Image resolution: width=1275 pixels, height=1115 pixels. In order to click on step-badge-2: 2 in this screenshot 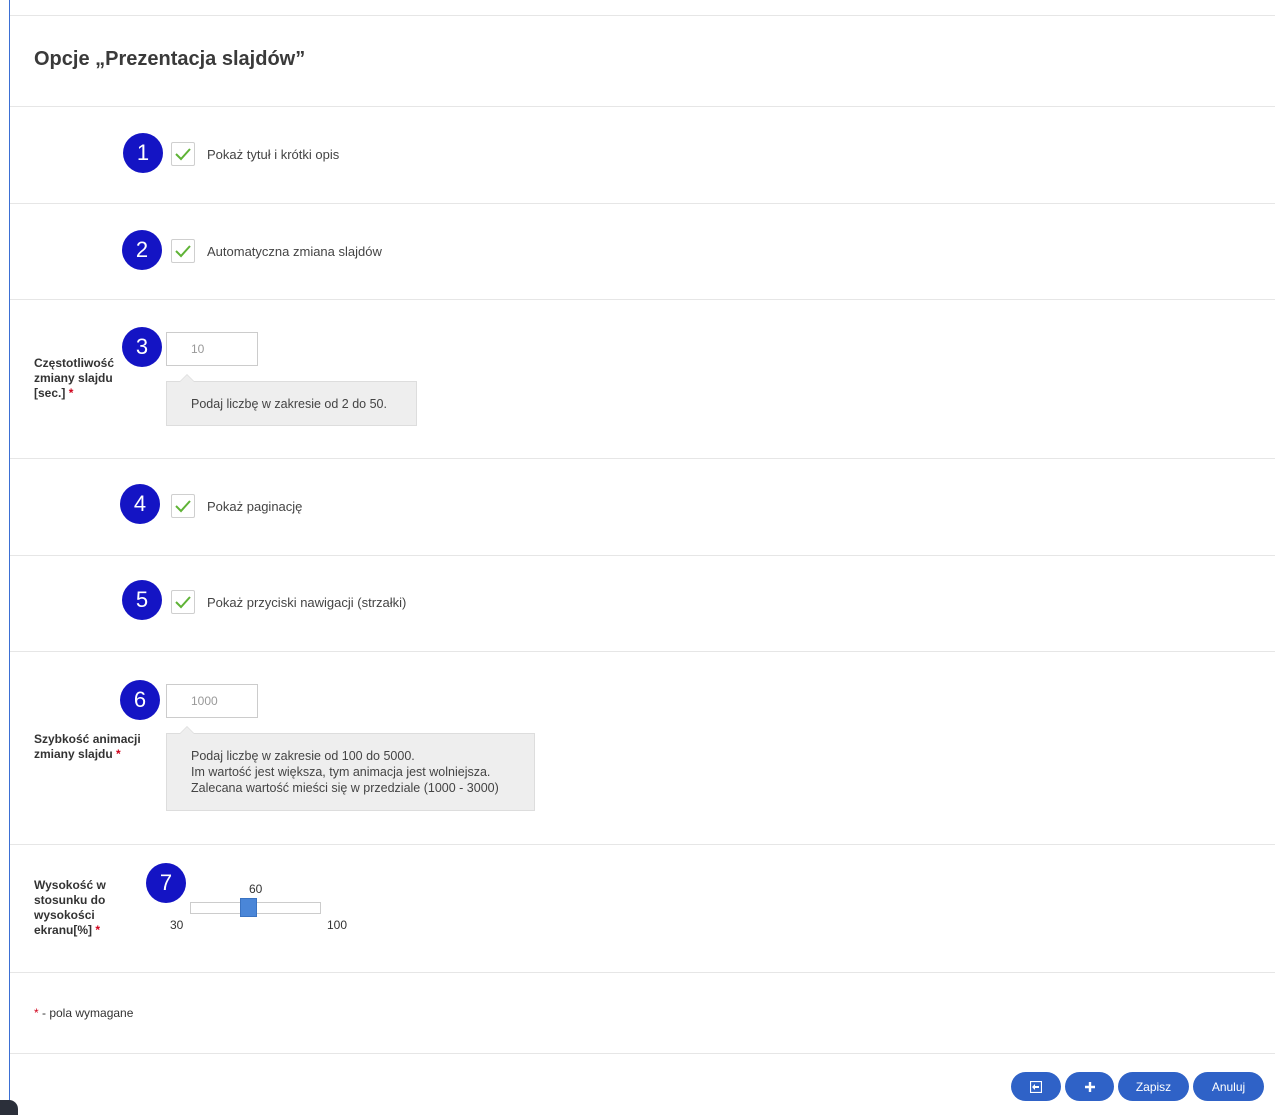, I will do `click(142, 250)`.